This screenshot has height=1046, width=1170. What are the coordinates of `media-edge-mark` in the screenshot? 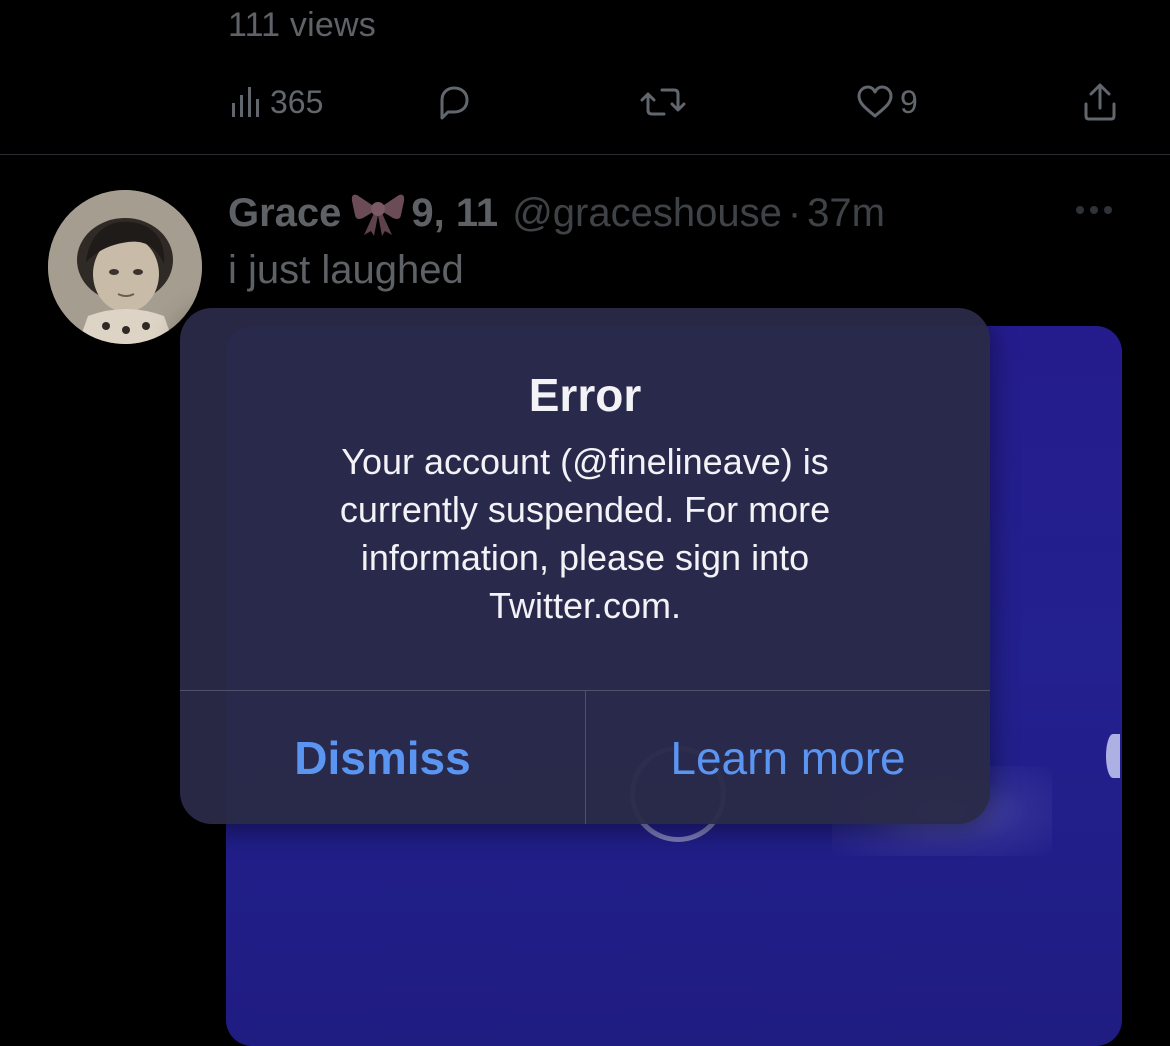 It's located at (1113, 756).